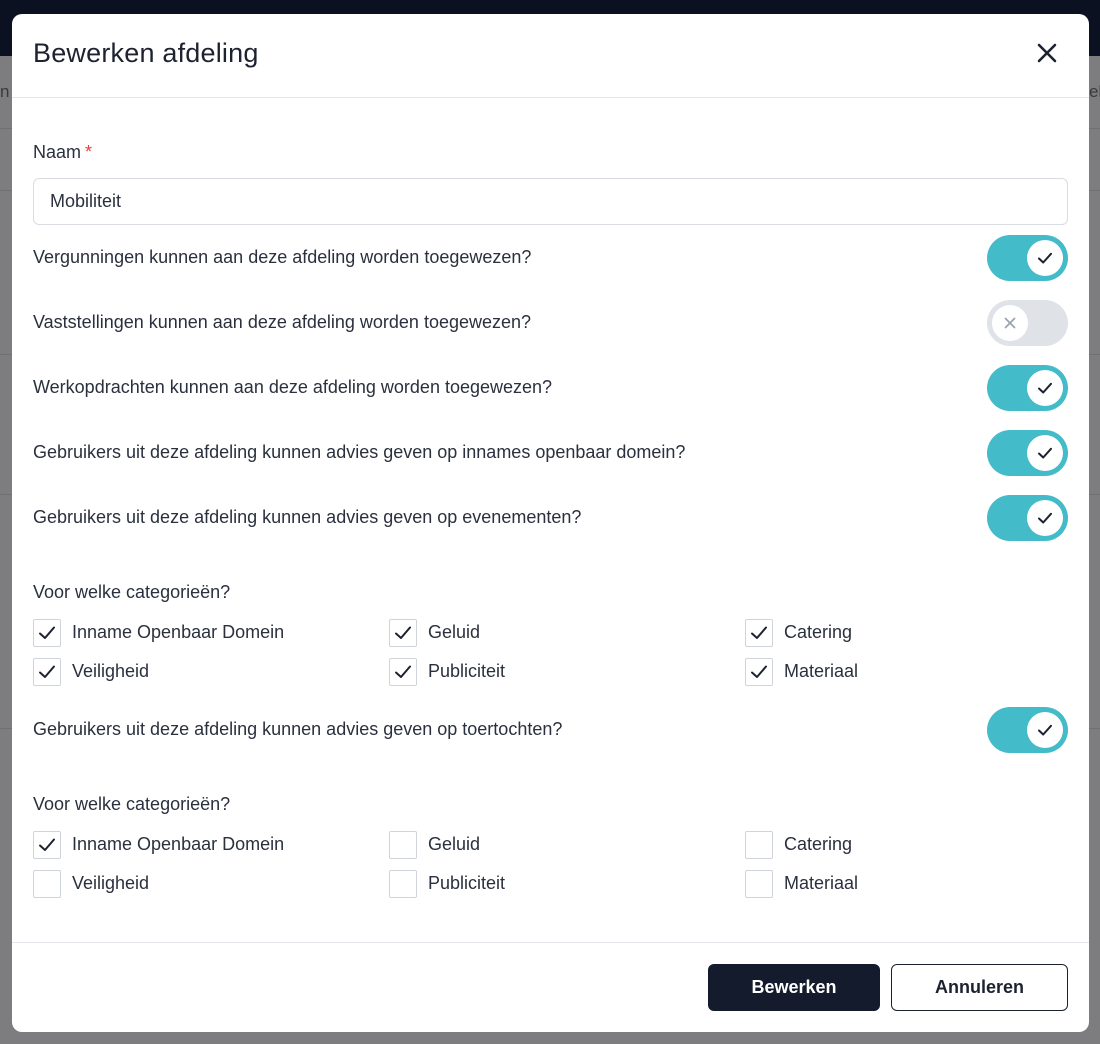  I want to click on close-icon, so click(1047, 53).